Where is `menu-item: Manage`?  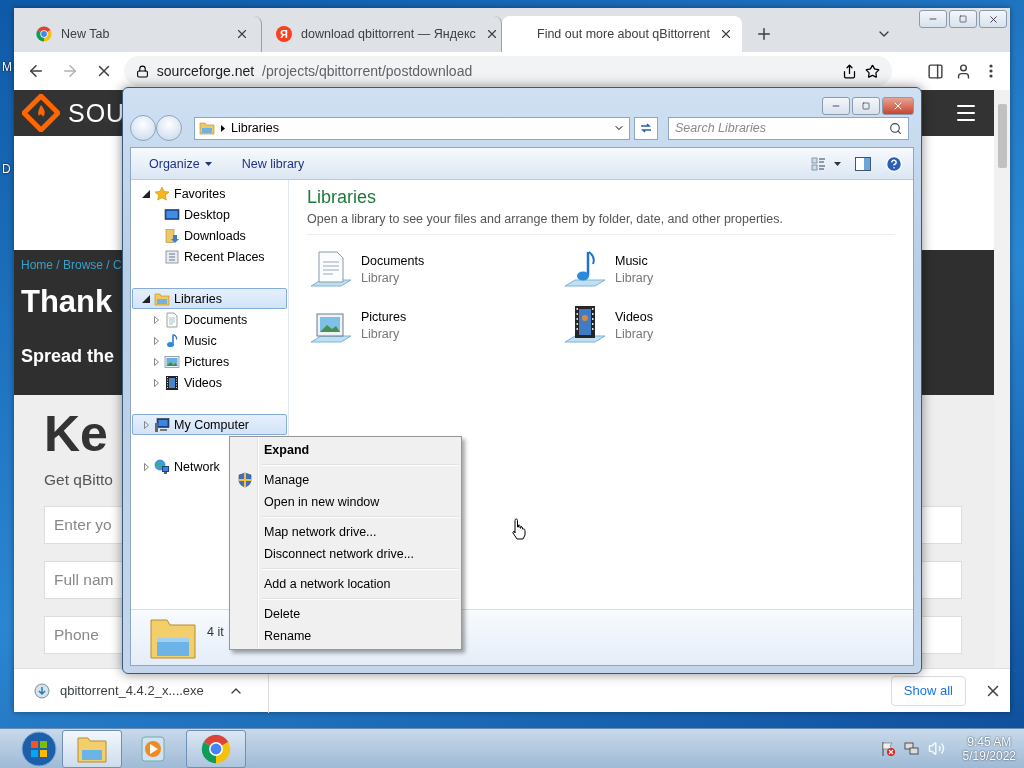 menu-item: Manage is located at coordinates (345, 480).